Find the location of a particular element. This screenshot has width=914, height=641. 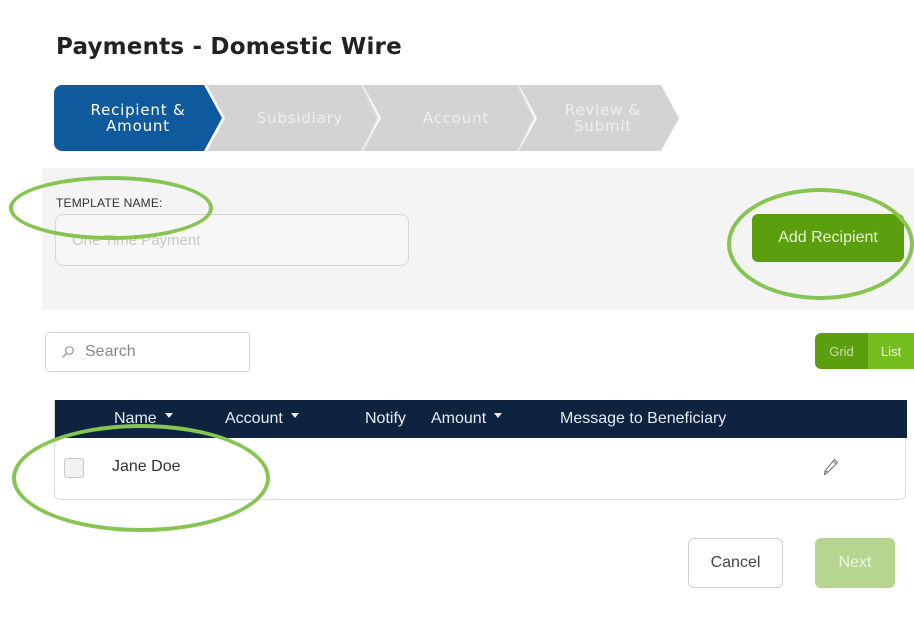

column-label: Account is located at coordinates (254, 418).